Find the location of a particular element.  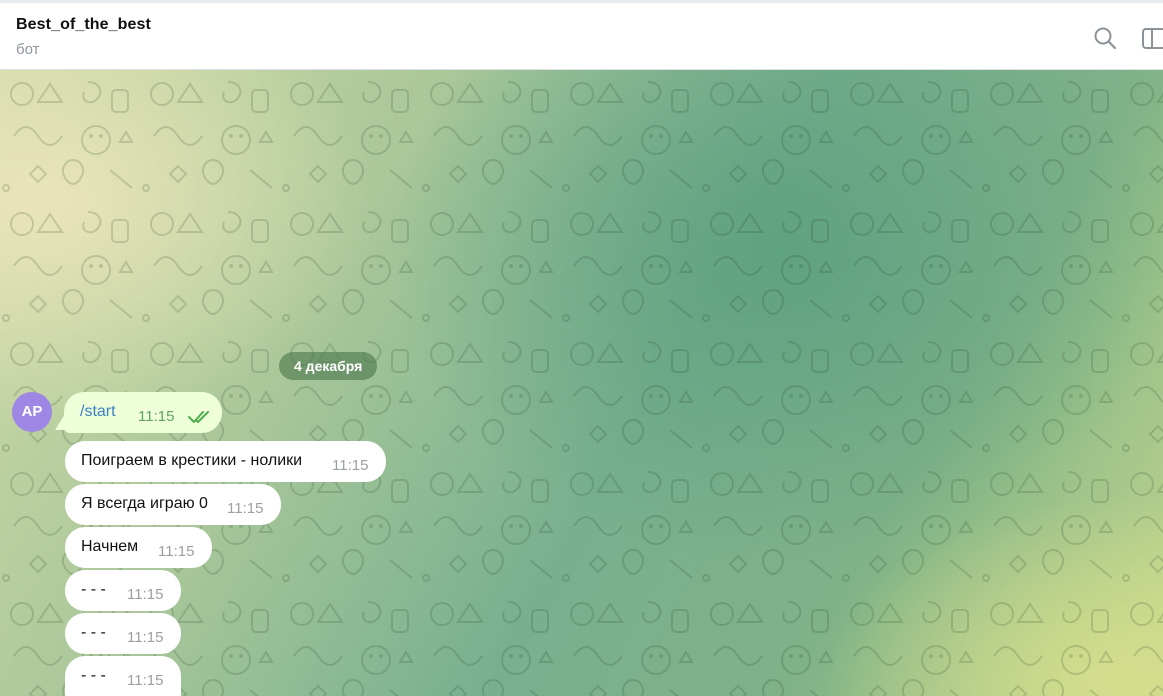

date-separator: 4 декабря is located at coordinates (328, 366).